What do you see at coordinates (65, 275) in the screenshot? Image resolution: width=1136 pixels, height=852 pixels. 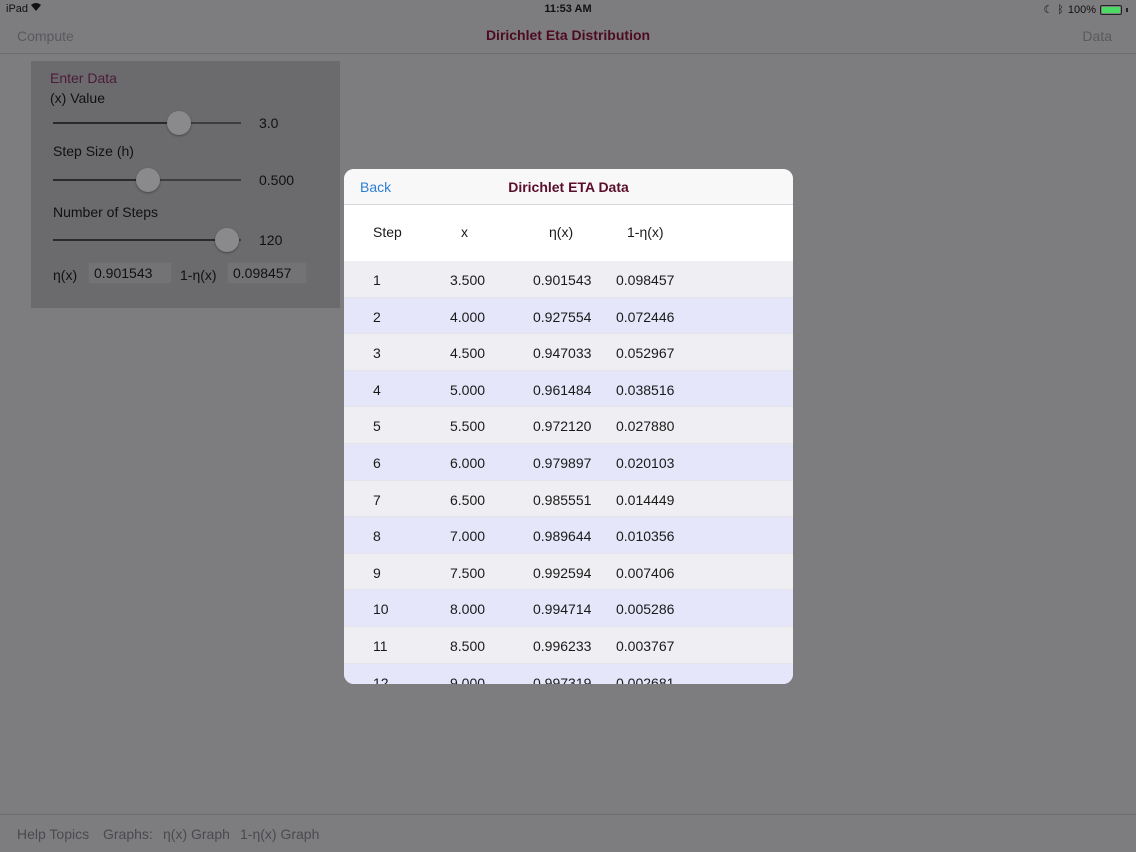 I see `eta-label: η(x)` at bounding box center [65, 275].